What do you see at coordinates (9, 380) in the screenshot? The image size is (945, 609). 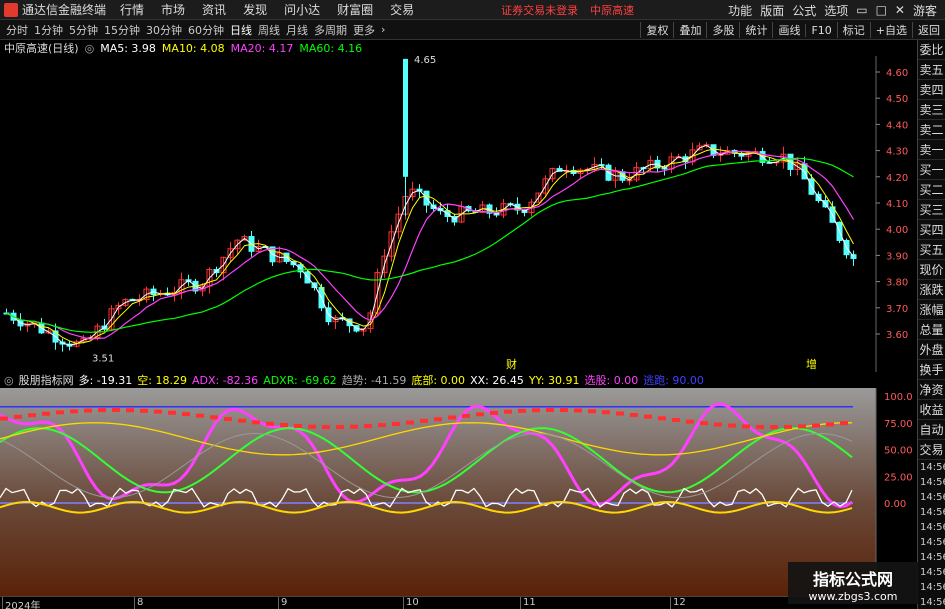 I see `indicator-settings-icon: ◎` at bounding box center [9, 380].